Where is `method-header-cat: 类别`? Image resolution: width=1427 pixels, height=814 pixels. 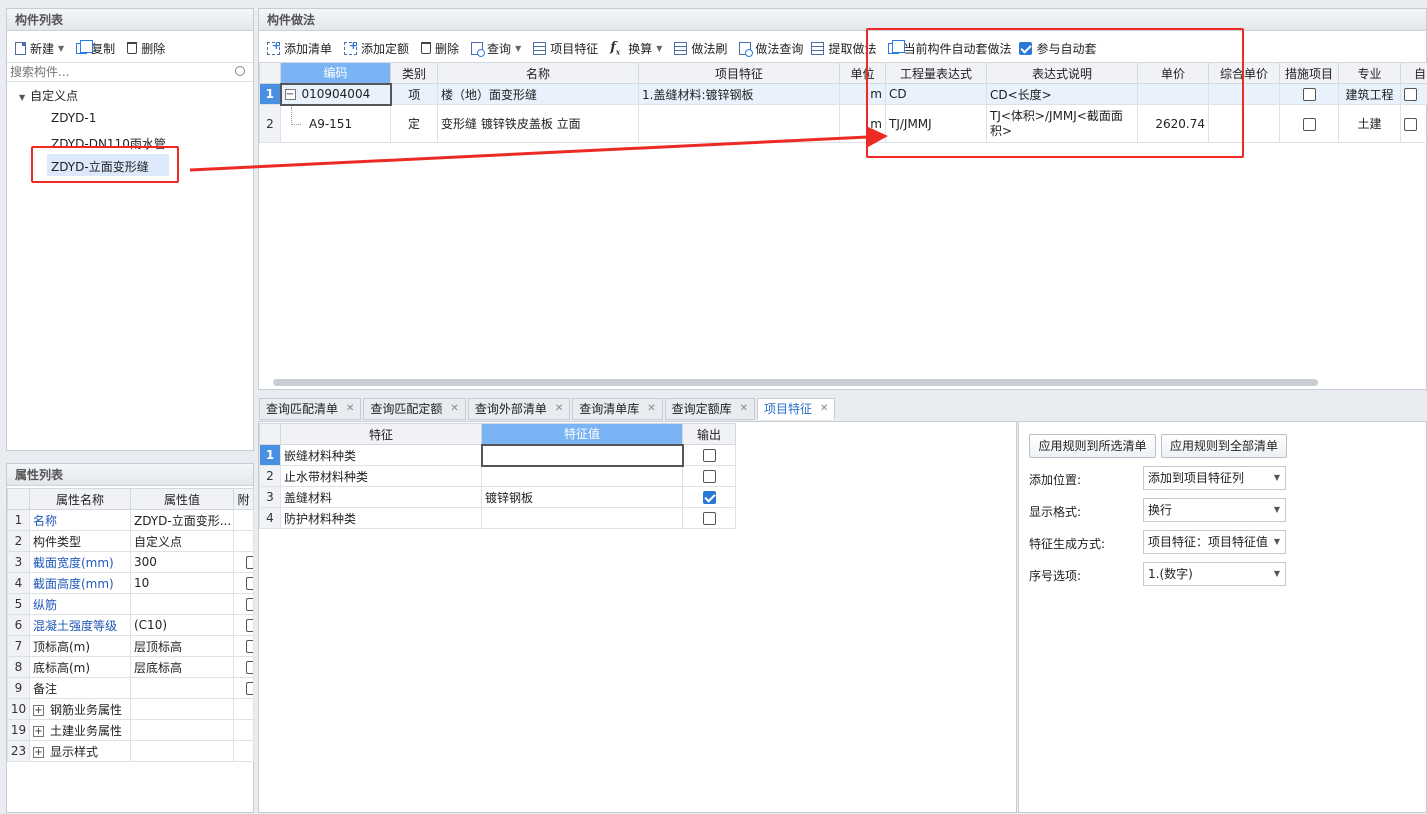 method-header-cat: 类别 is located at coordinates (414, 73).